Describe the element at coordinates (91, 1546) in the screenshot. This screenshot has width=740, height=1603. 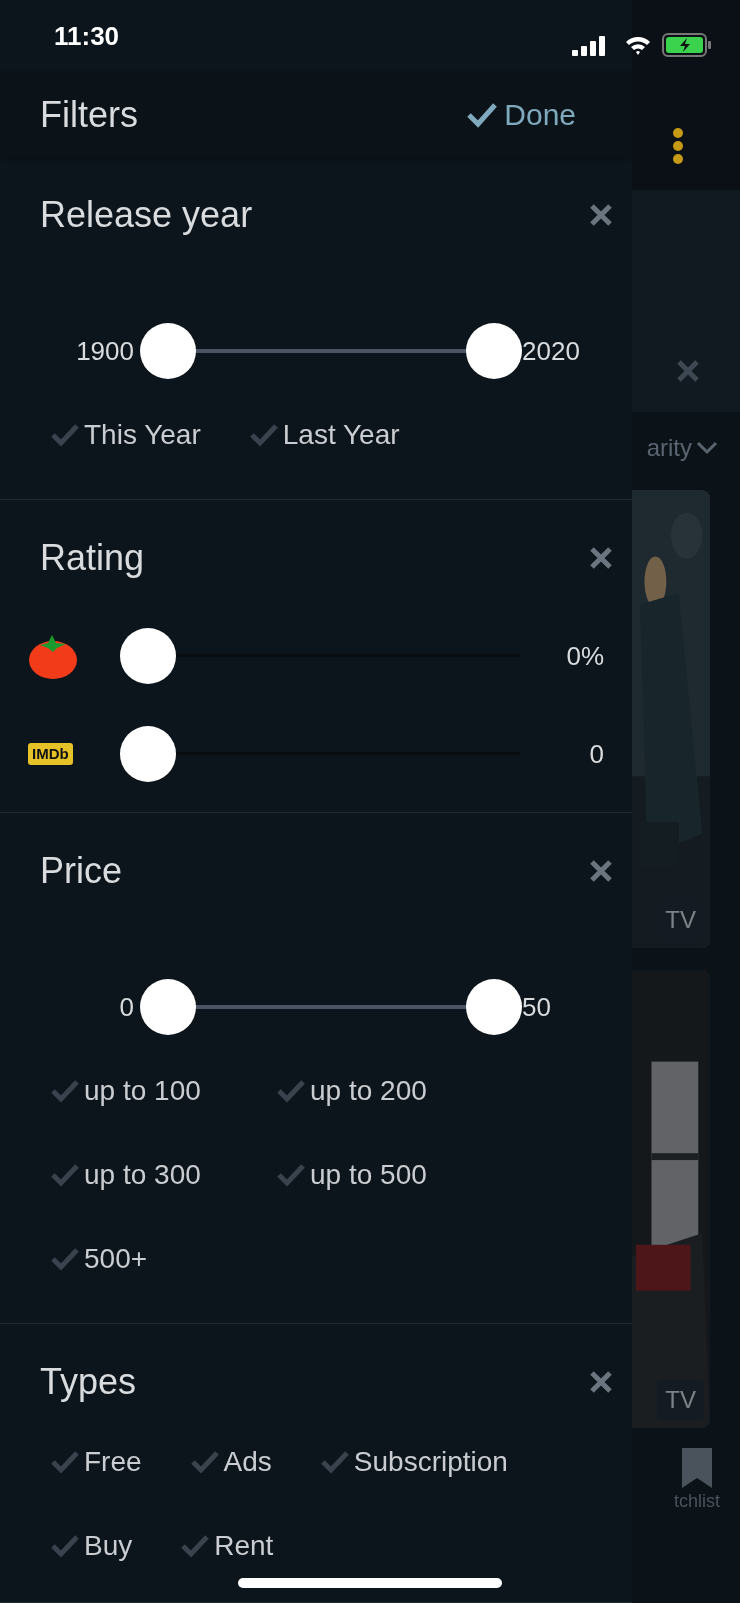
I see `filter-chip: Buy` at that location.